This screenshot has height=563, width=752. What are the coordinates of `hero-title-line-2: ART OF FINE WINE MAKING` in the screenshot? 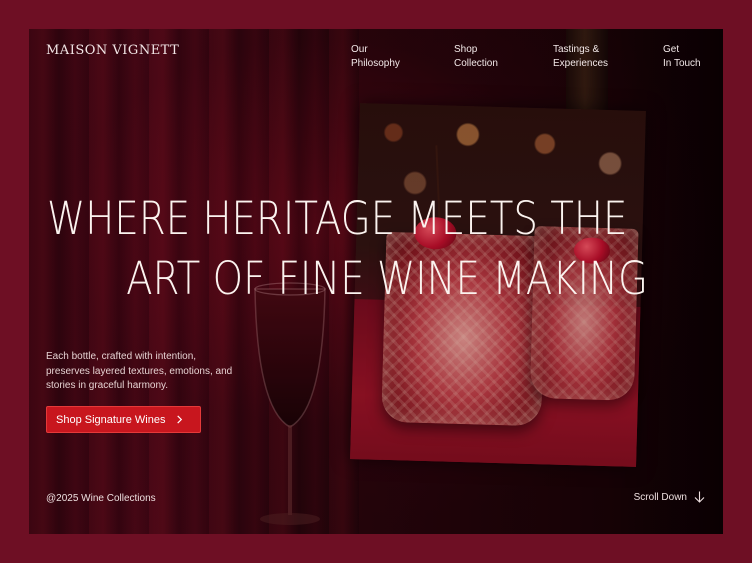 It's located at (387, 278).